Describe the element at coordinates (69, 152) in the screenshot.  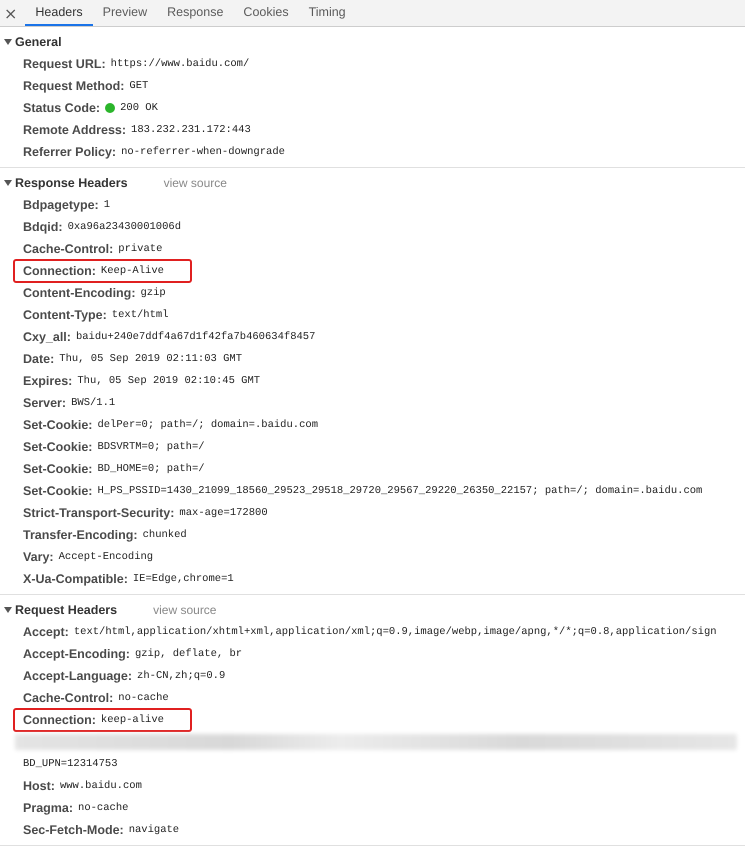
I see `header-name: Referrer Policy:` at that location.